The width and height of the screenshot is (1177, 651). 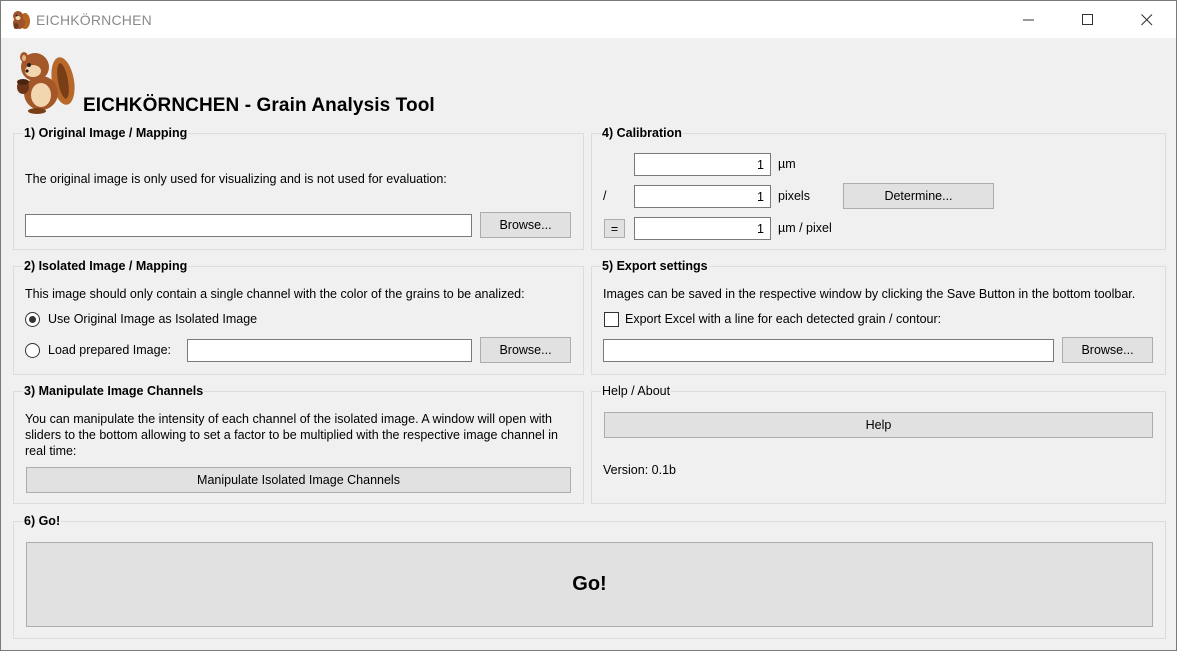 I want to click on version-text: Version: 0.1b, so click(x=639, y=470).